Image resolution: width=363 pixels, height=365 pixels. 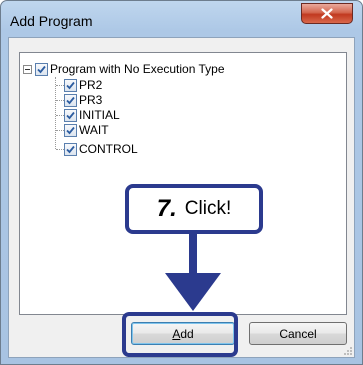 I want to click on pr2-checkbox, so click(x=70, y=85).